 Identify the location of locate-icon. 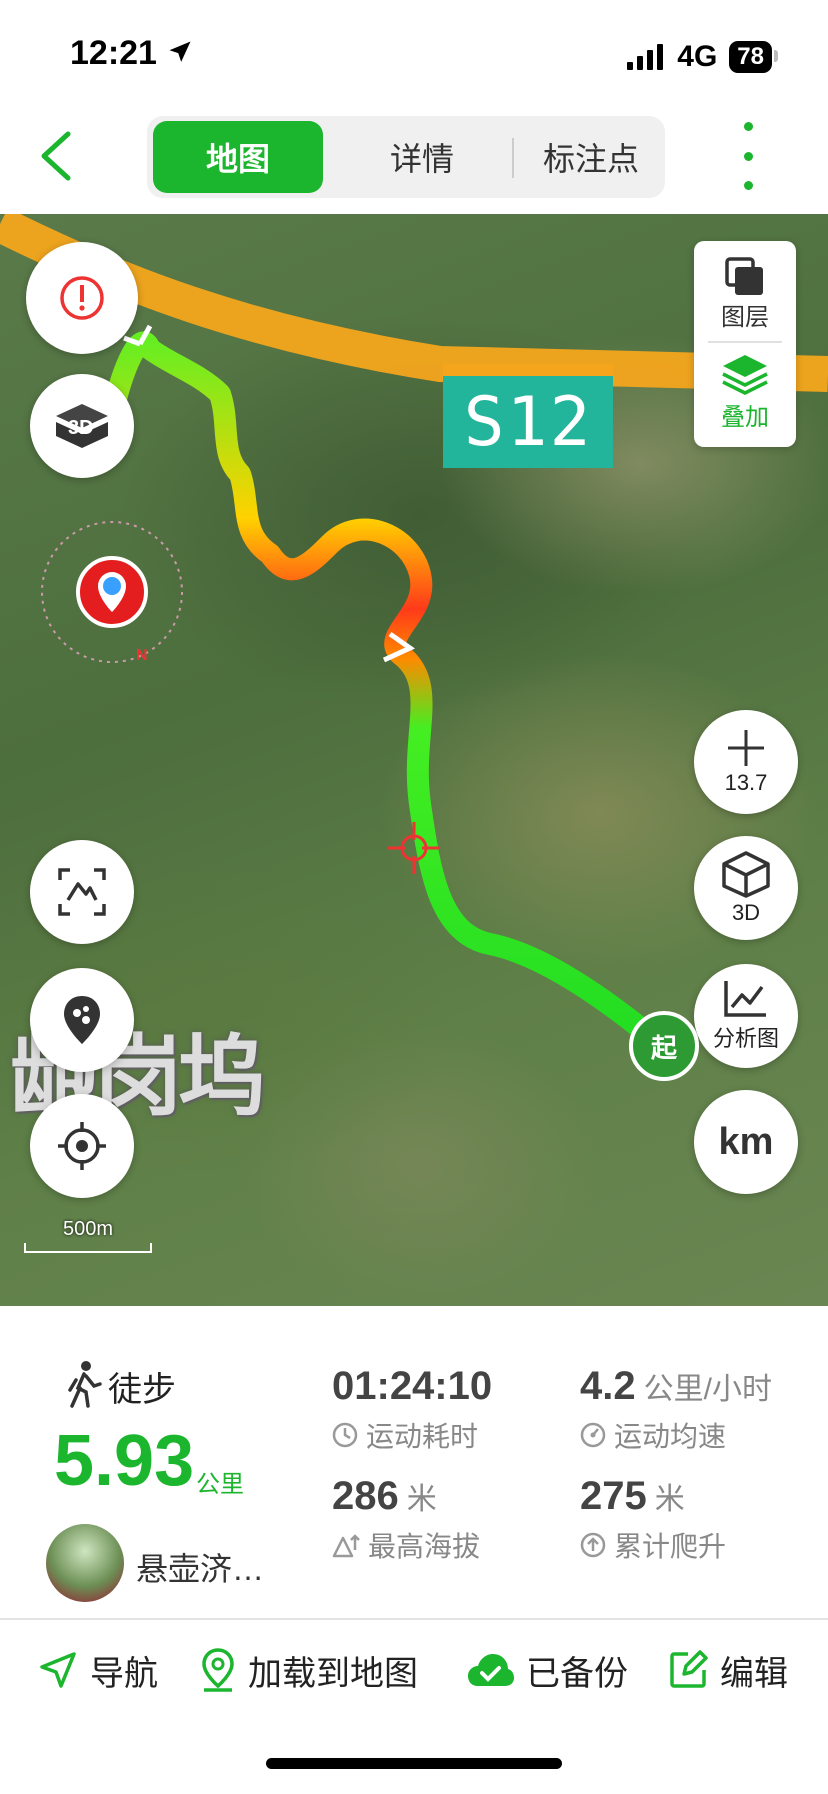
(82, 1146).